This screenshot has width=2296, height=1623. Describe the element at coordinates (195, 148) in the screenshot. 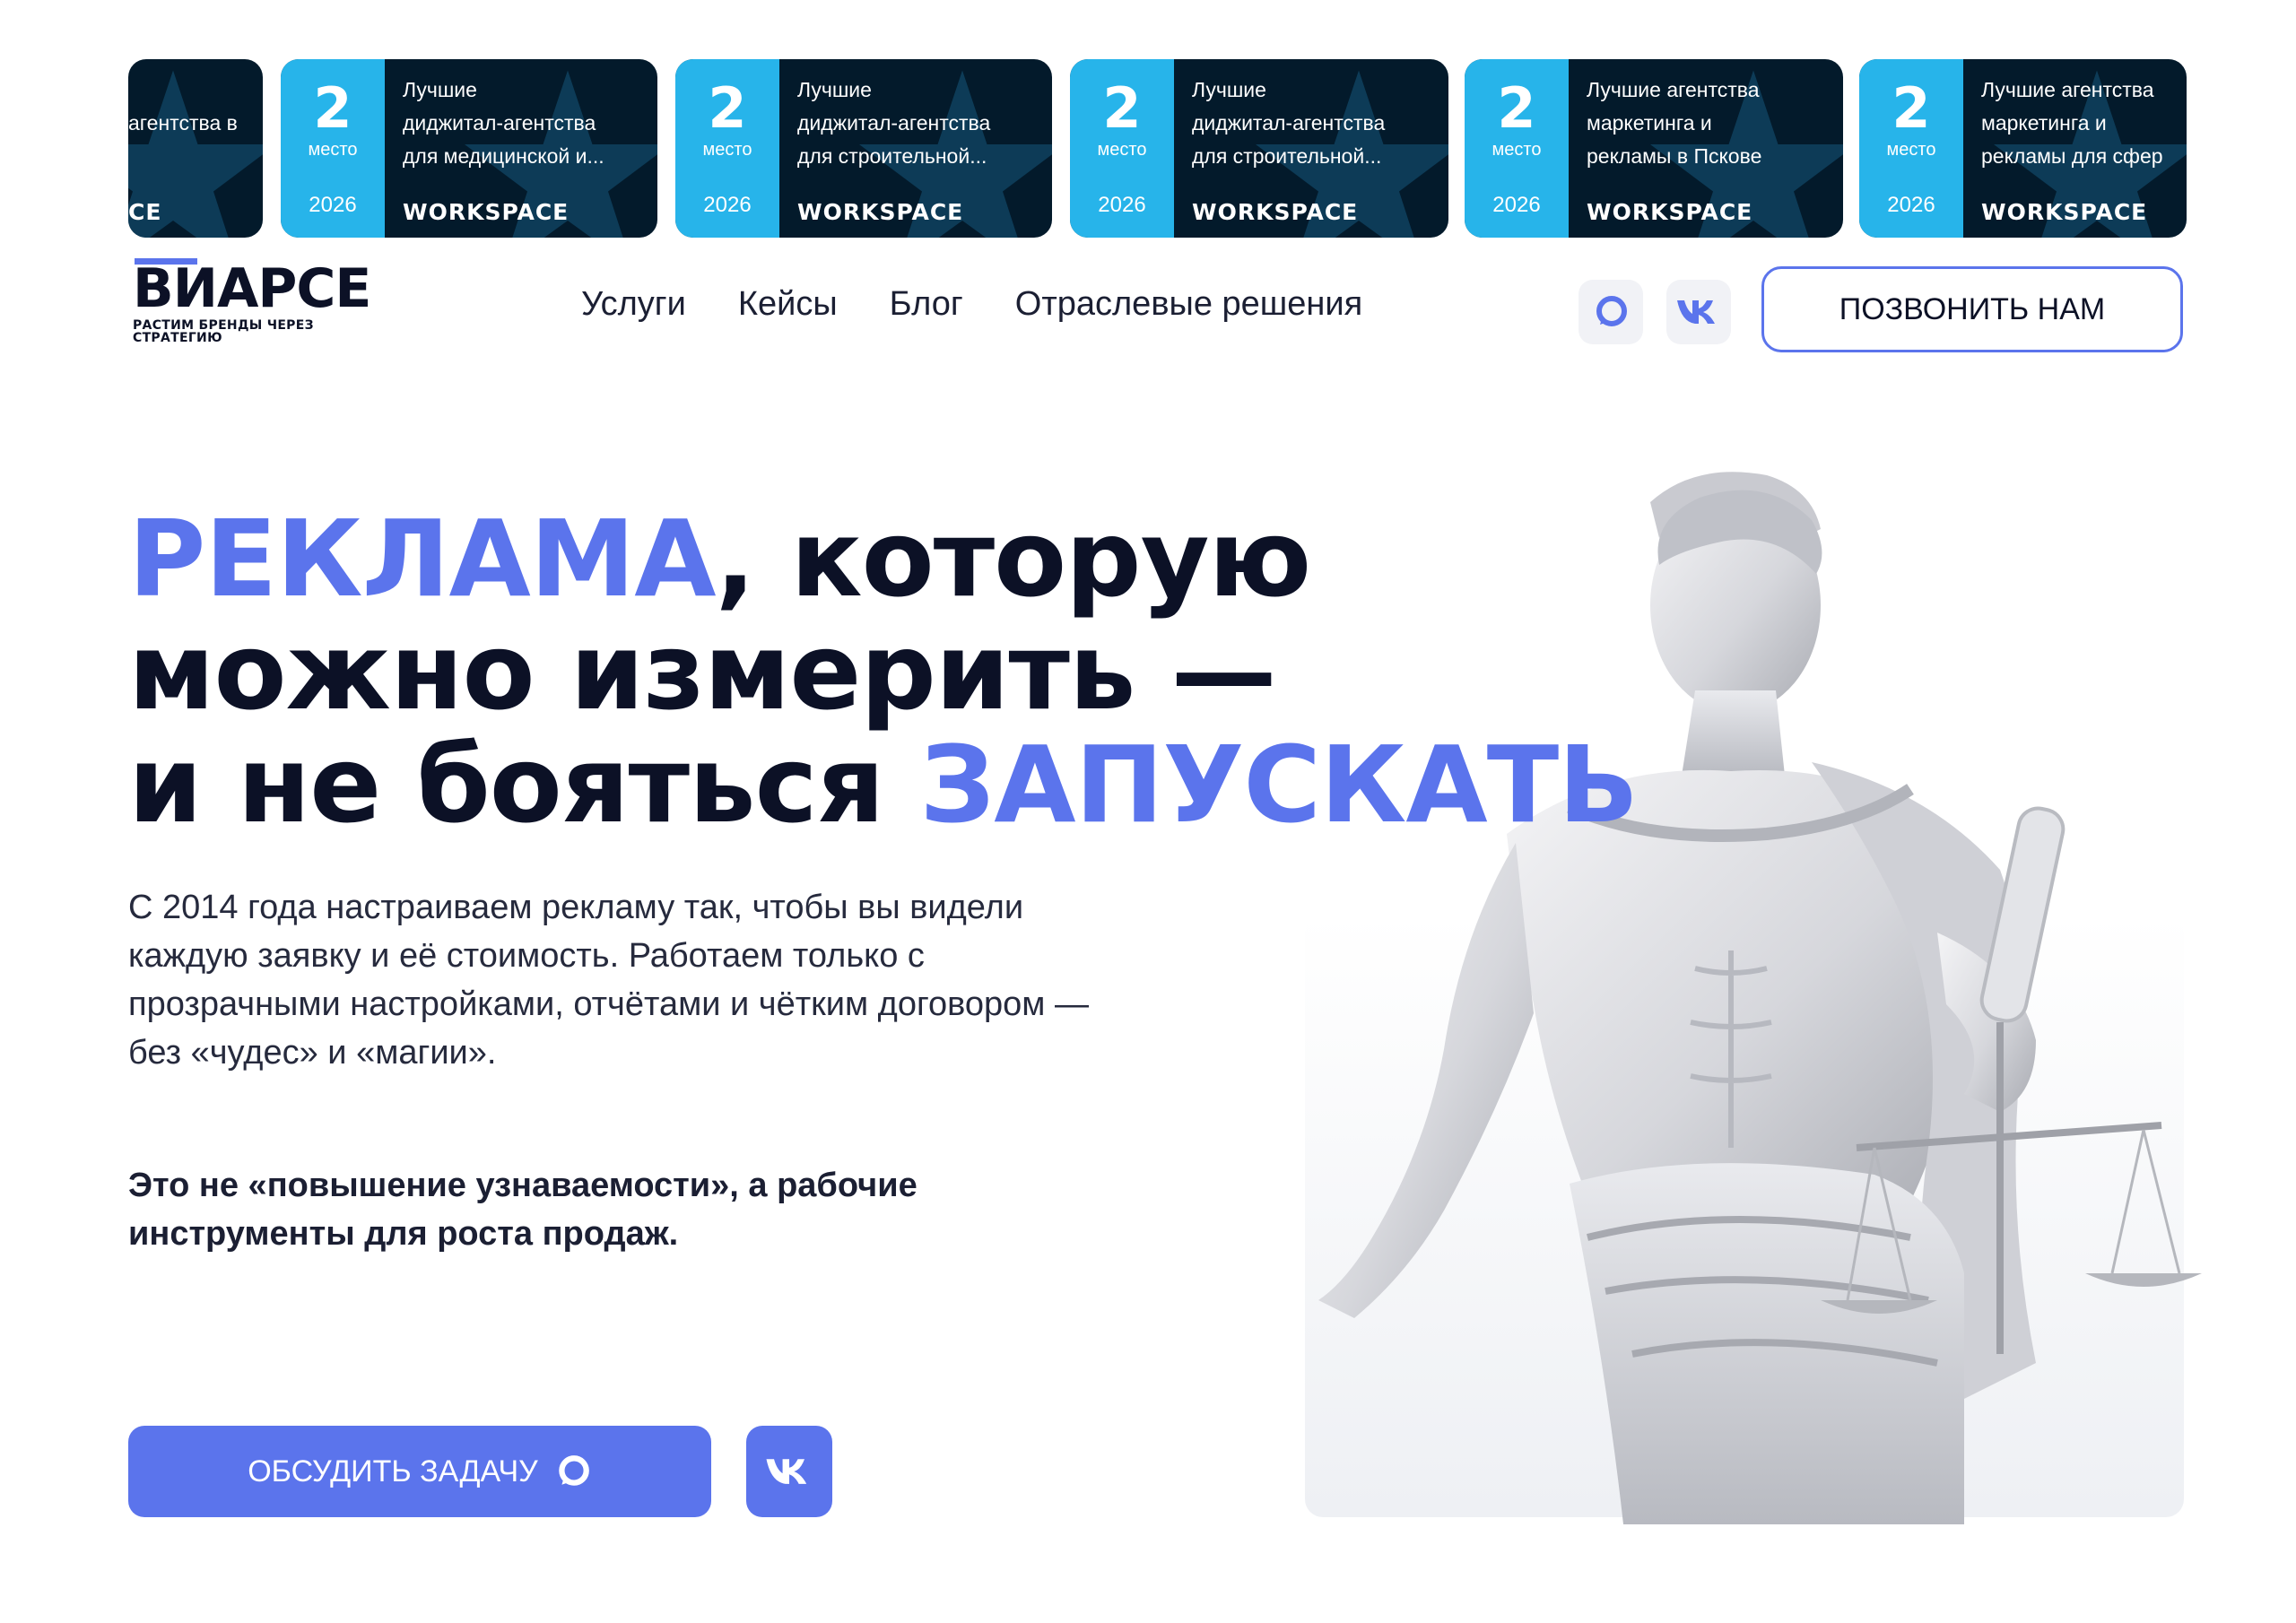

I see `award-badge-partial: агентства в CE` at that location.